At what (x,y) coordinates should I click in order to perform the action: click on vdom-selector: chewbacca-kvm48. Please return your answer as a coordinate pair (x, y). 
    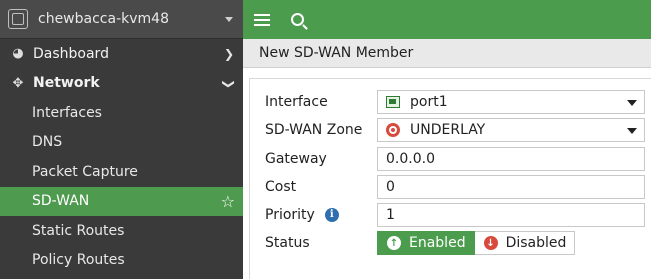
    Looking at the image, I should click on (121, 19).